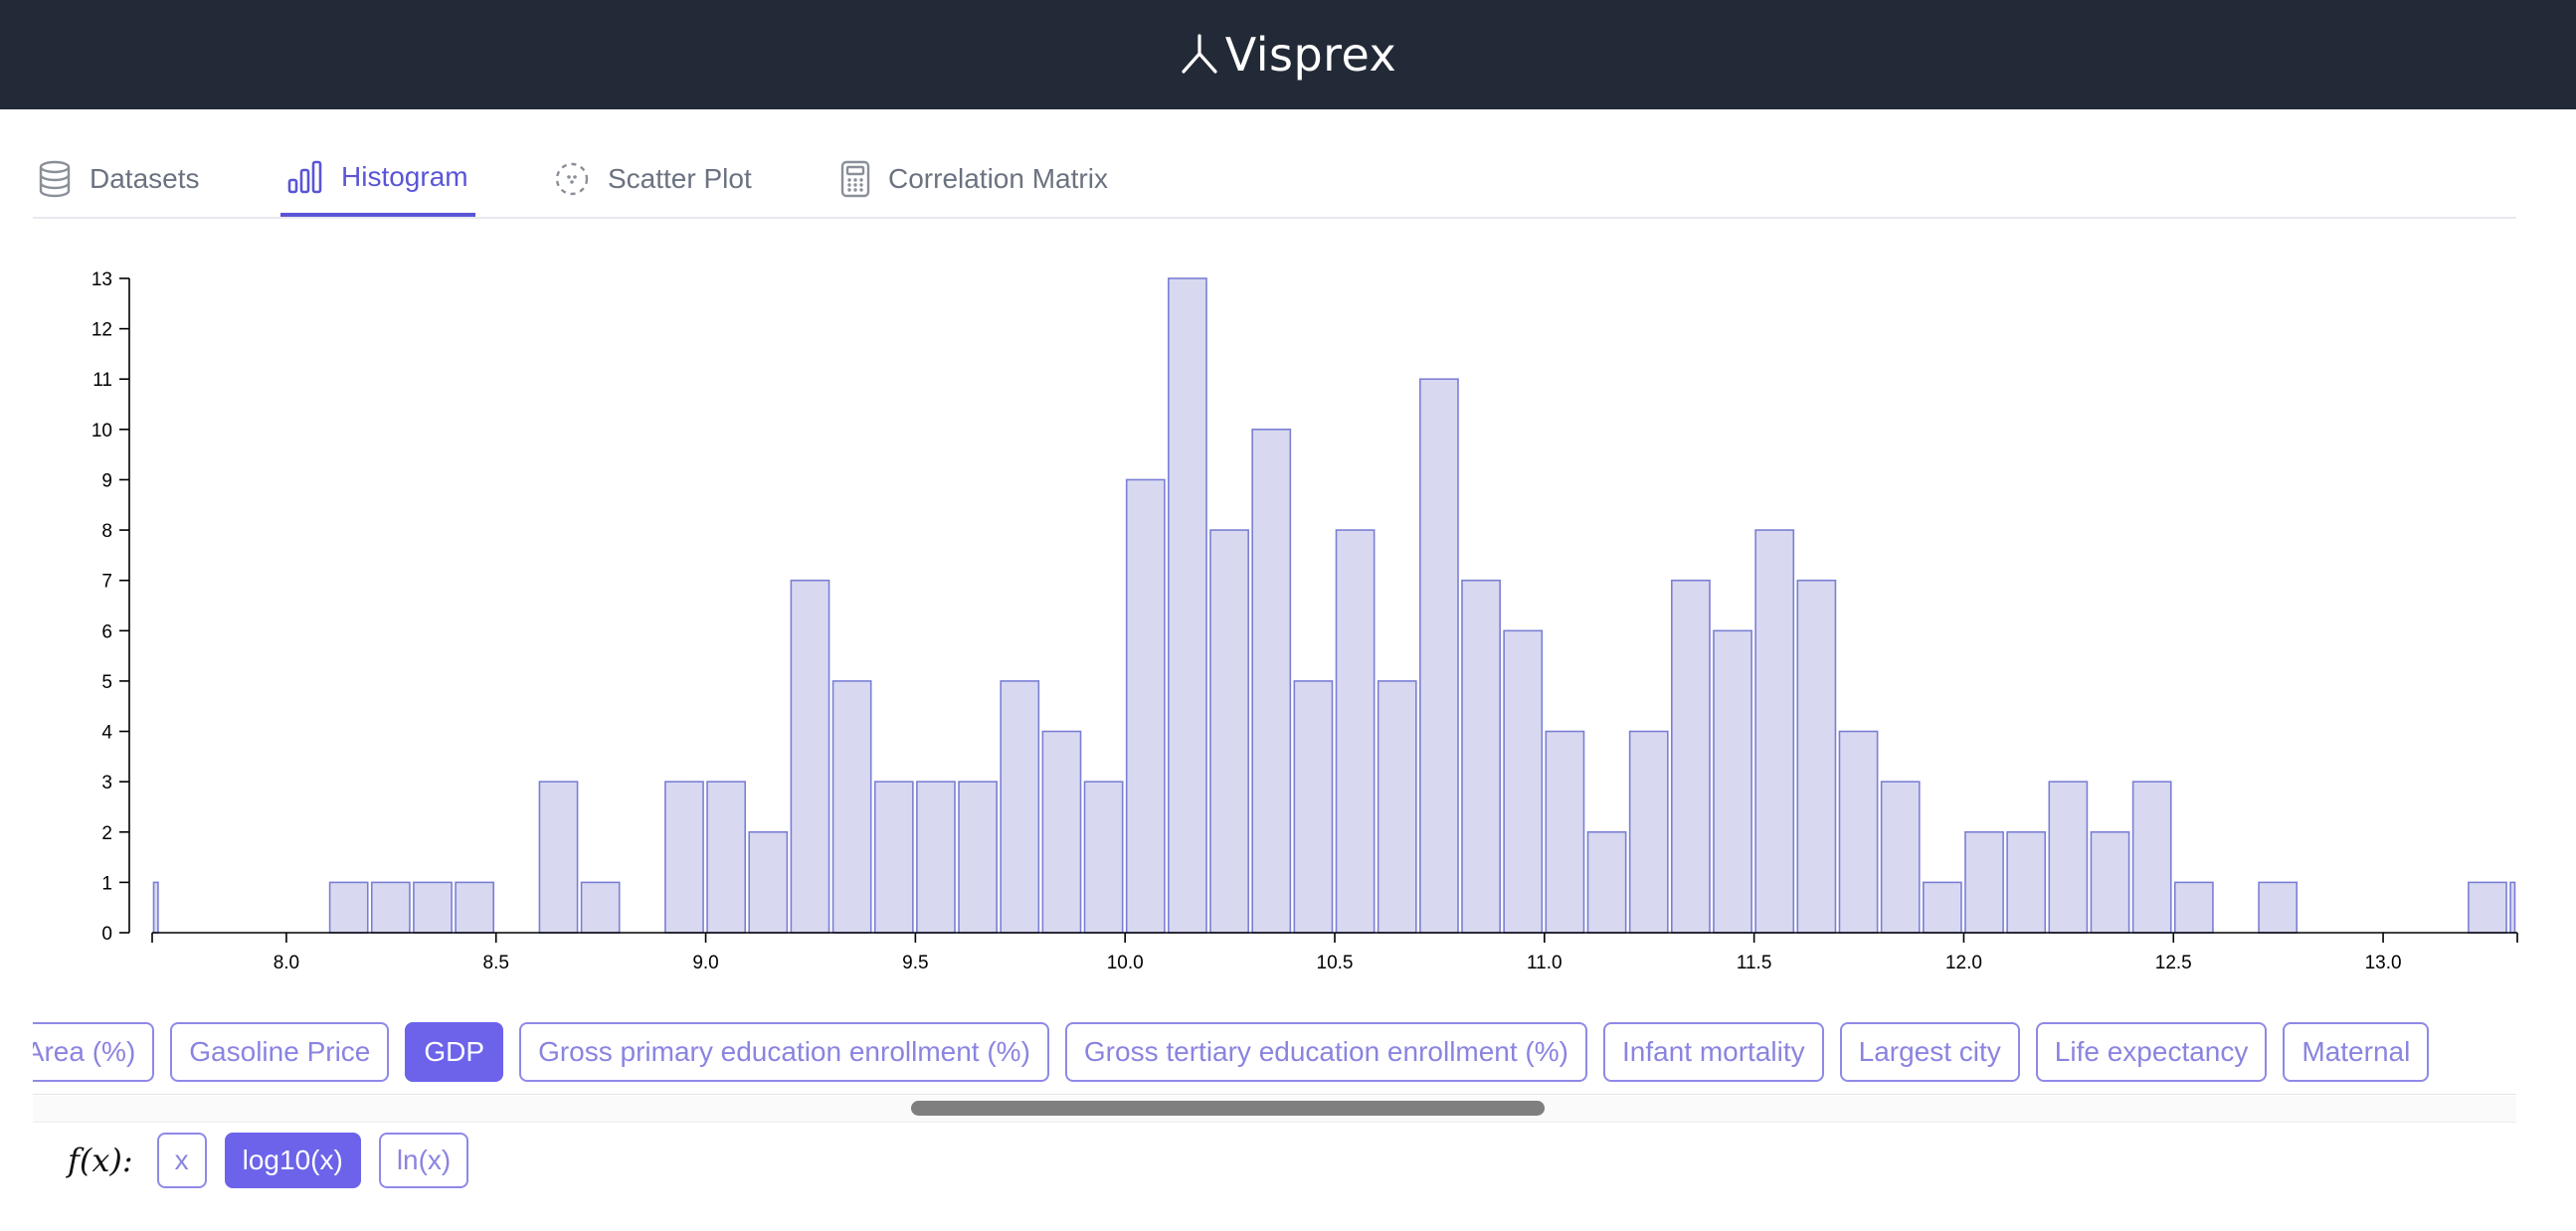 This screenshot has height=1231, width=2576. What do you see at coordinates (423, 1161) in the screenshot?
I see `transform-option: ln(x)` at bounding box center [423, 1161].